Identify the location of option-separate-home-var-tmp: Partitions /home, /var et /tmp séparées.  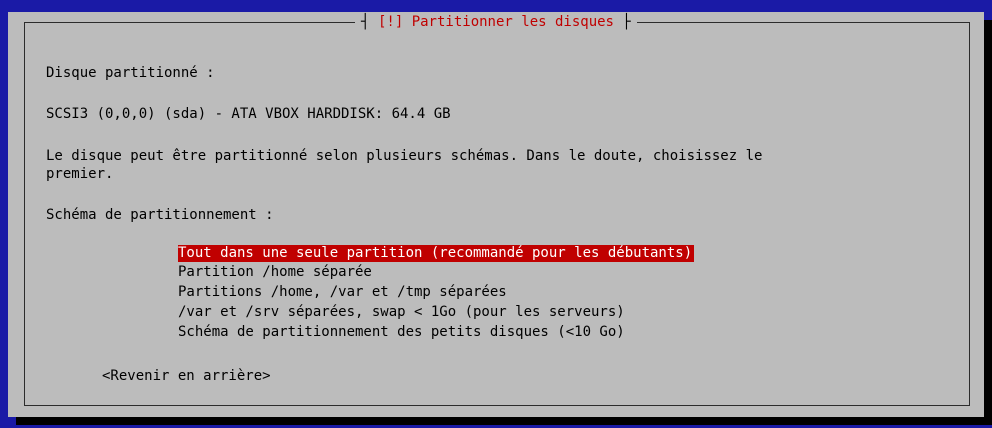
(342, 292).